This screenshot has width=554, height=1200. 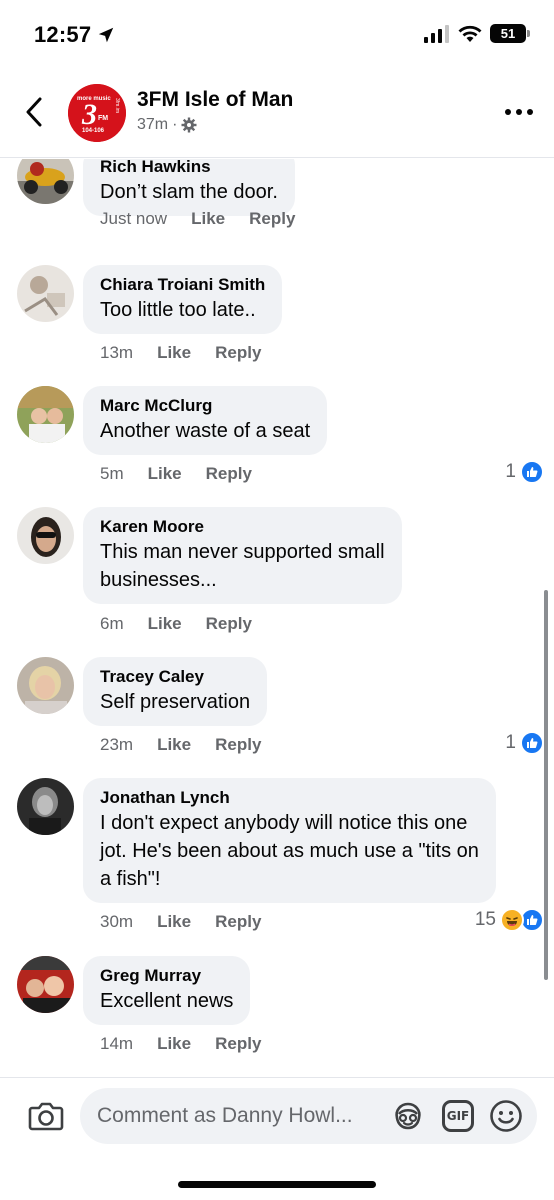 I want to click on signal-icon, so click(x=436, y=33).